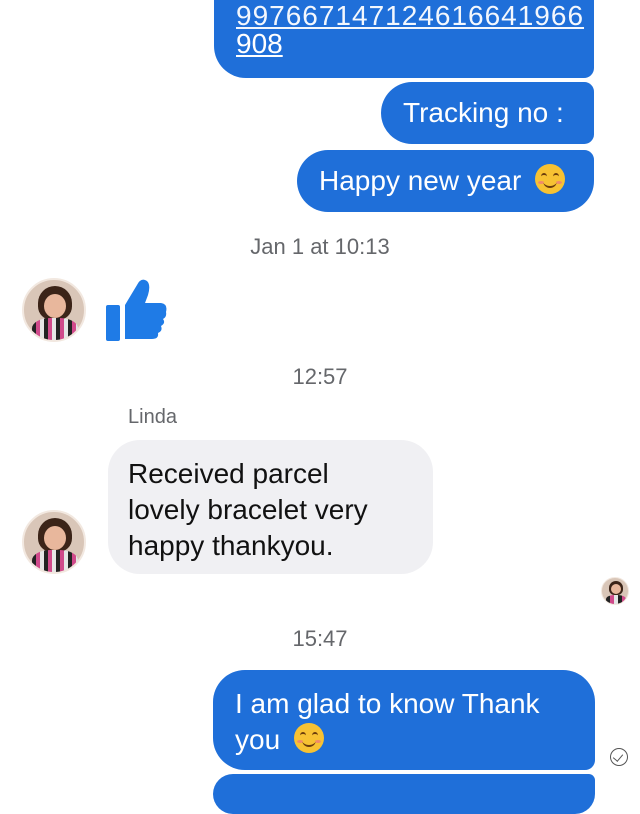  I want to click on smiling-emoji-icon, so click(550, 179).